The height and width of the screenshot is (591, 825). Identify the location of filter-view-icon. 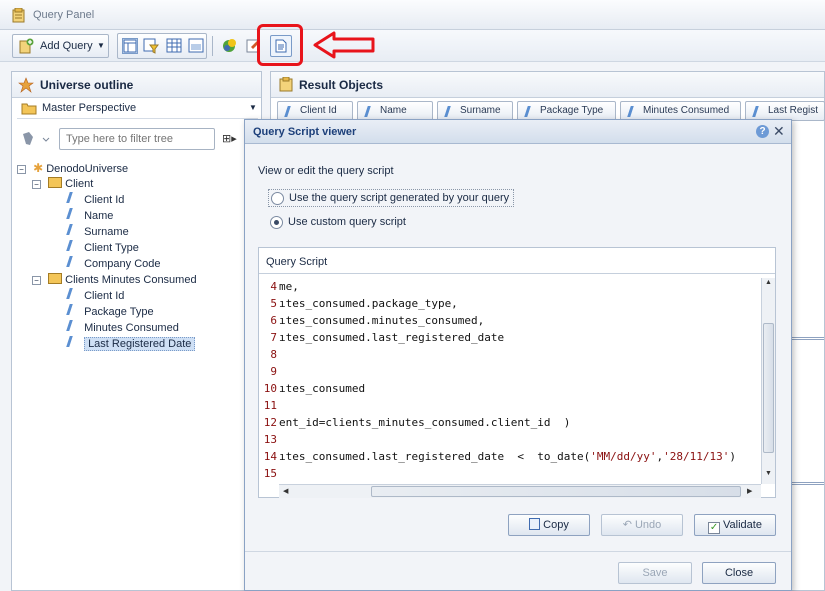
(151, 46).